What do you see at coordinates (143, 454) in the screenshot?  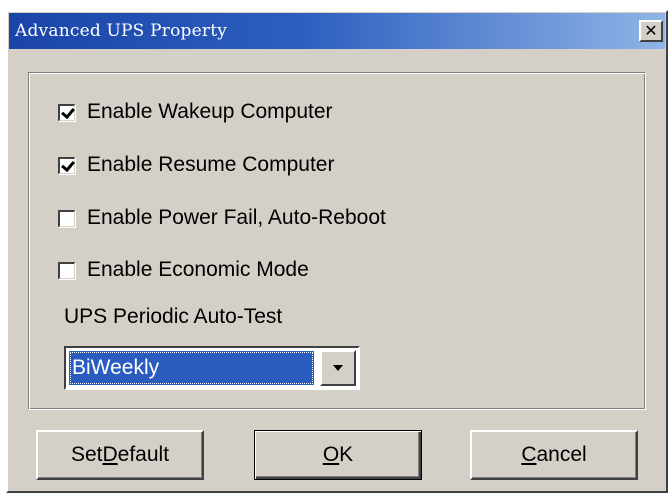 I see `set-default-text-b: efault` at bounding box center [143, 454].